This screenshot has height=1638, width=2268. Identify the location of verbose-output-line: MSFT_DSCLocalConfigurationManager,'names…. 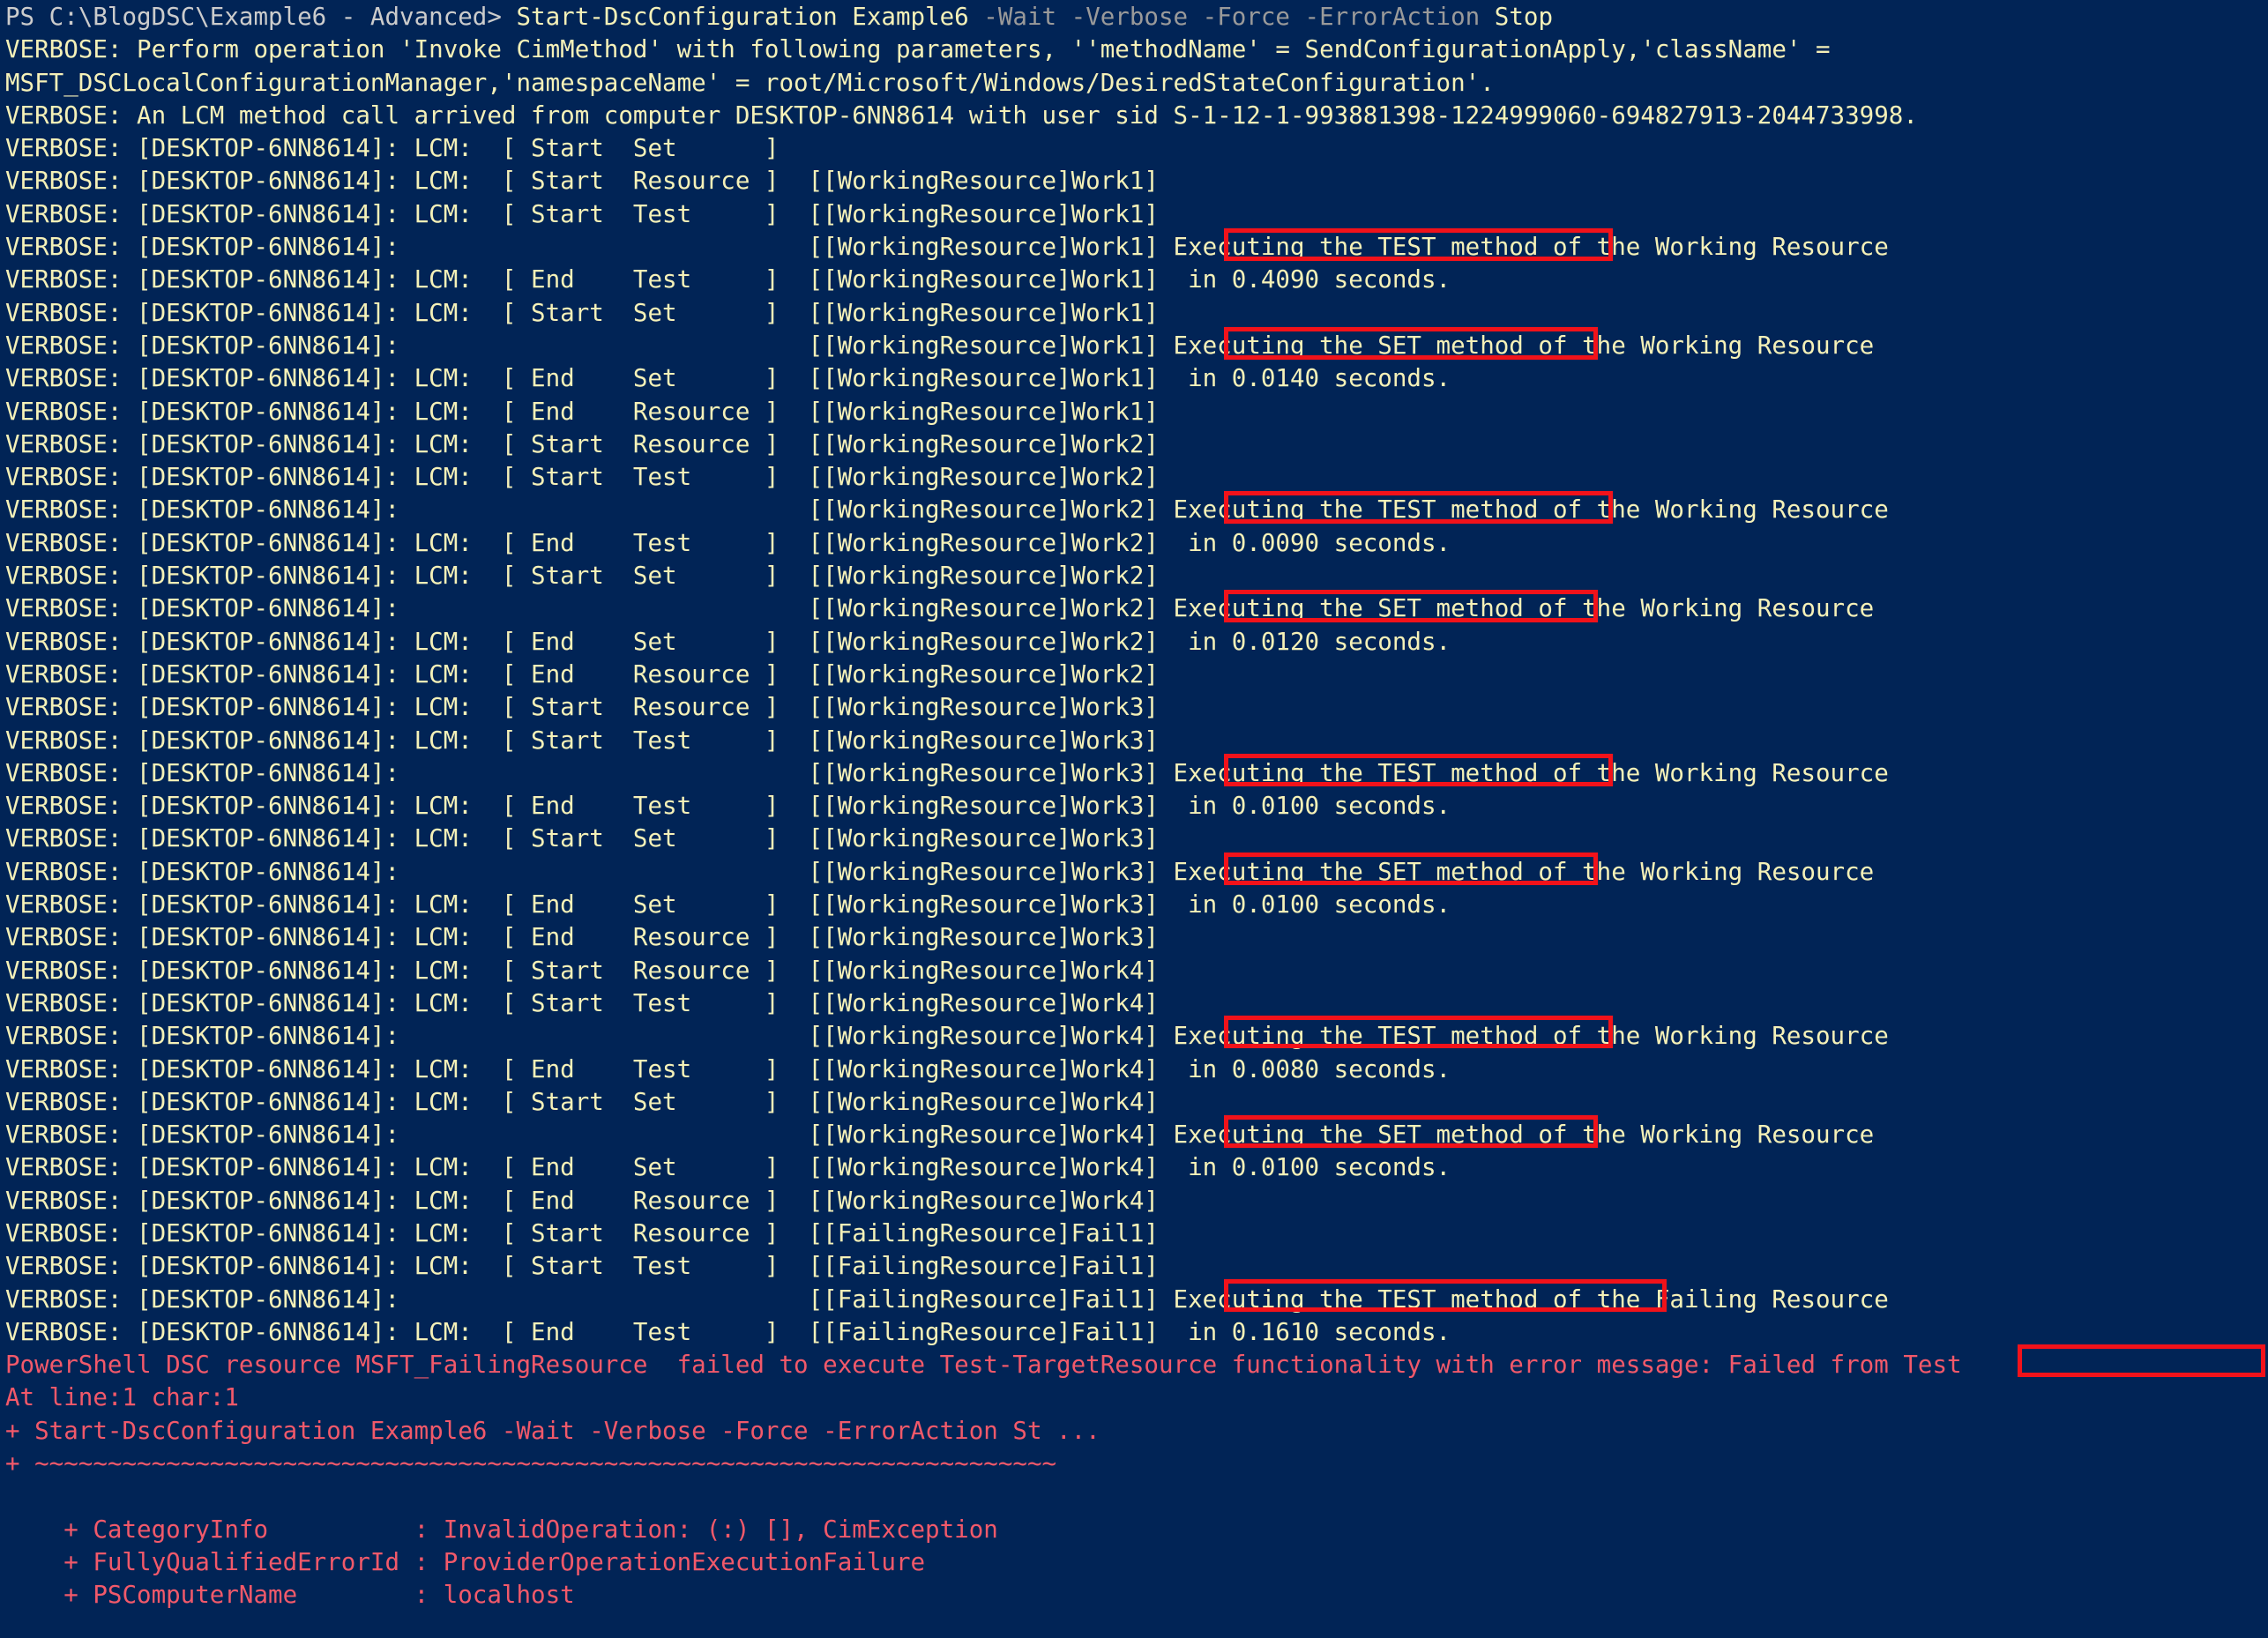
(750, 82).